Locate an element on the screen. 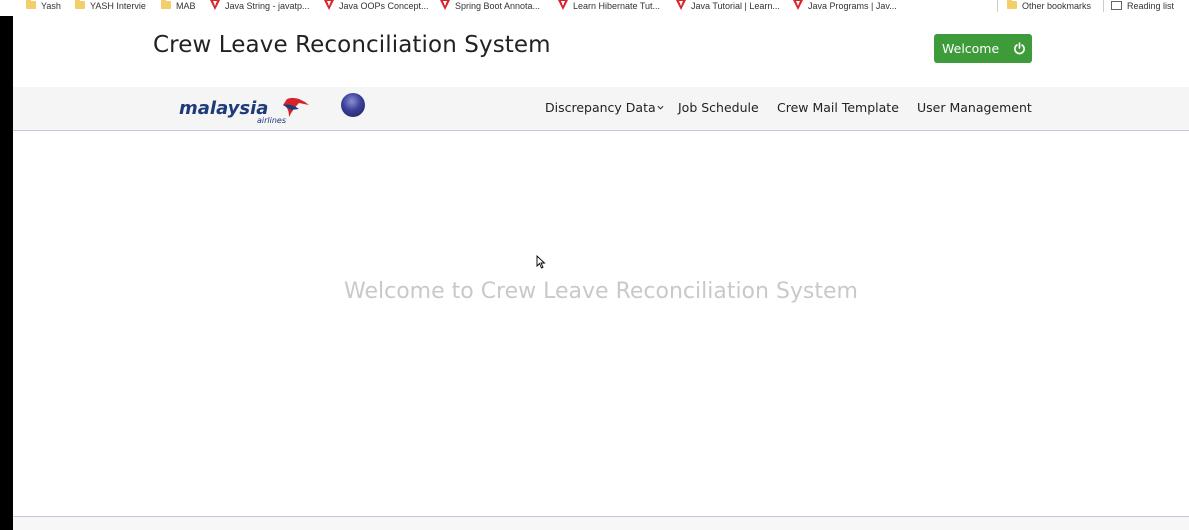 This screenshot has height=530, width=1189. nav-user-management: User Management is located at coordinates (974, 107).